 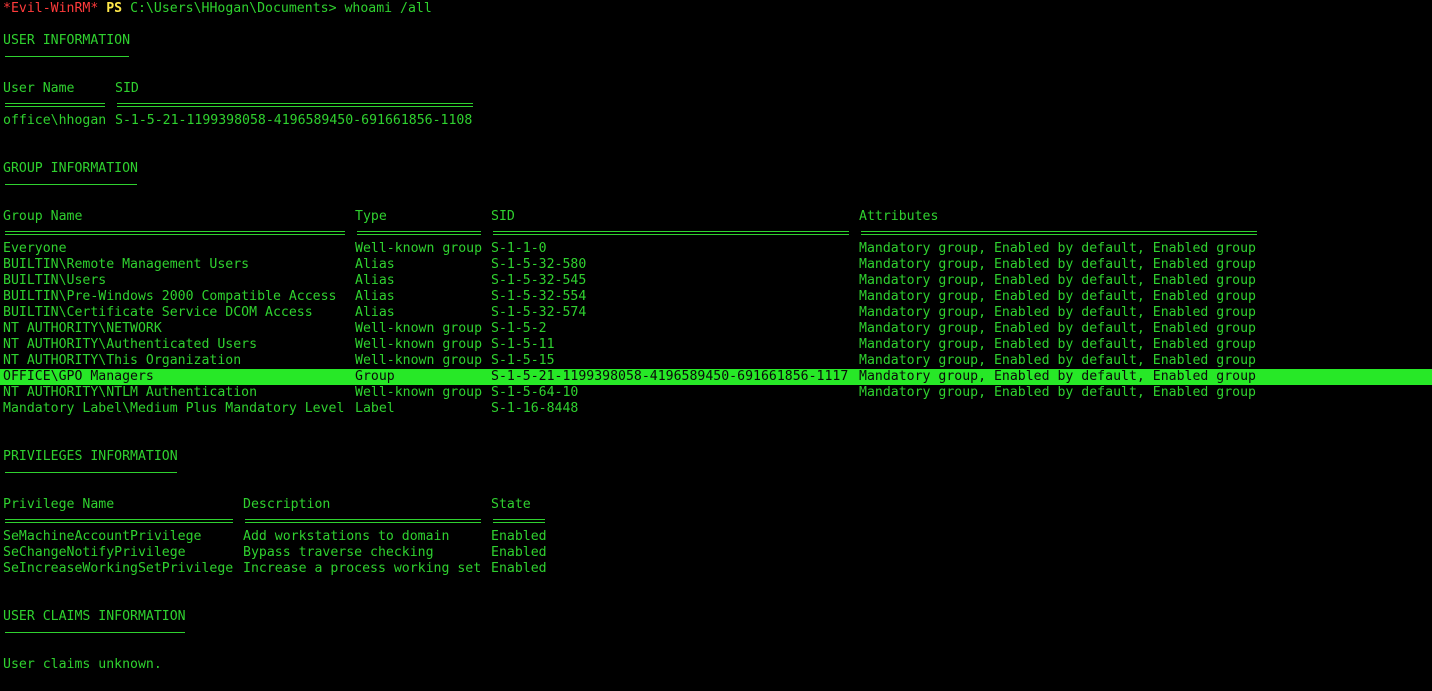 I want to click on column-header: Type, so click(x=371, y=216).